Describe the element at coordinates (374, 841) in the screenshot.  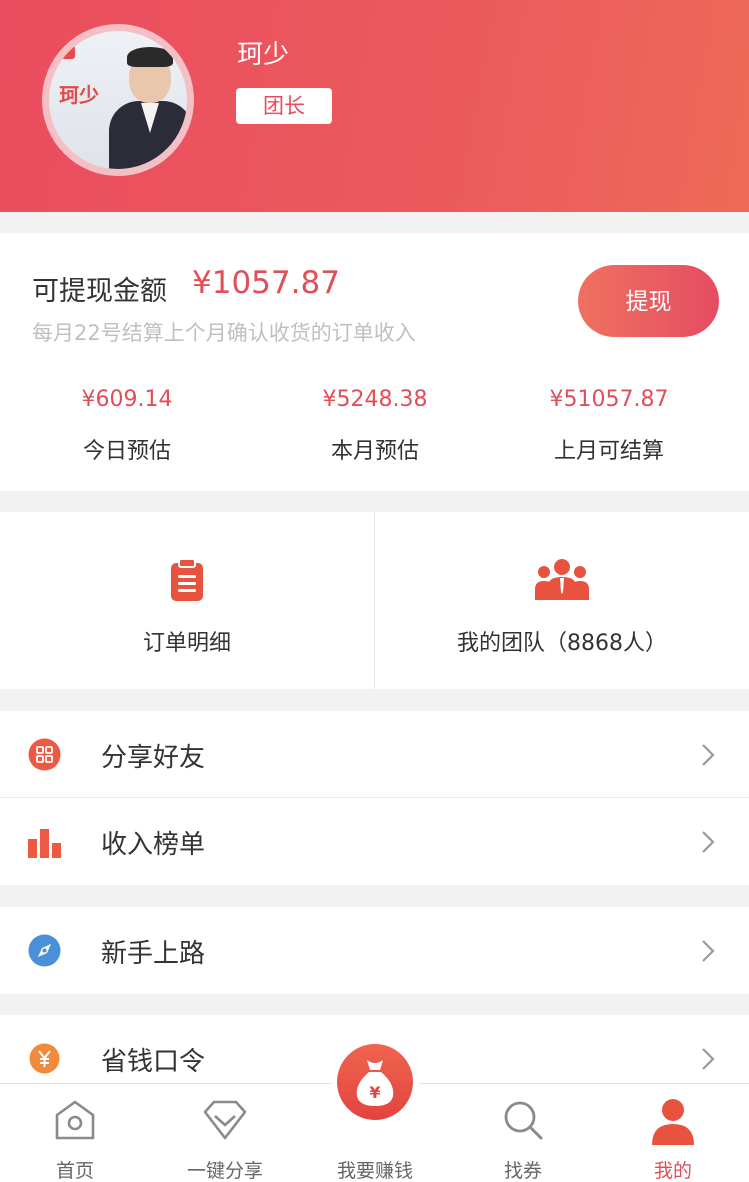
I see `menu-item-income-ranking: 收入榜单` at that location.